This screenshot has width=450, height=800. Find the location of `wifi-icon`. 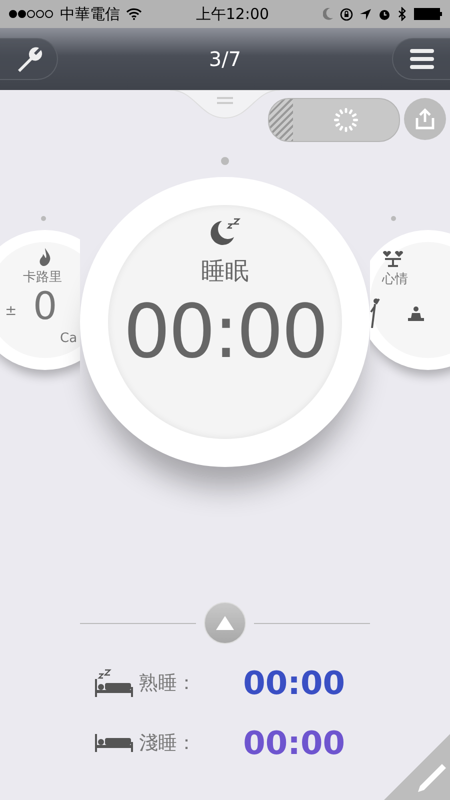

wifi-icon is located at coordinates (134, 14).